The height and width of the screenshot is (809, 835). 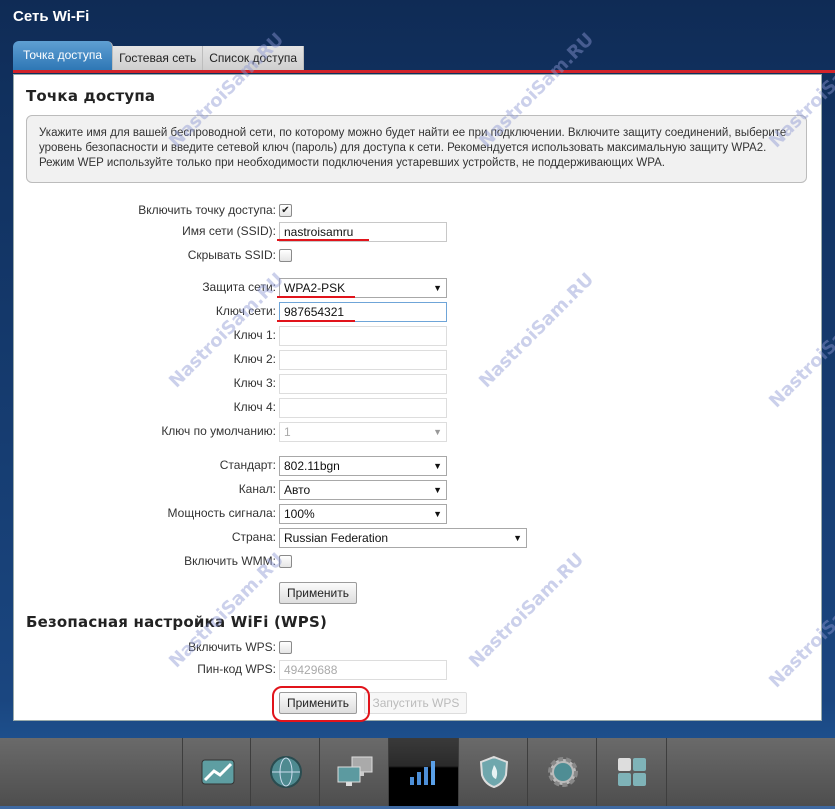 I want to click on hide-ssid-checkbox, so click(x=285, y=255).